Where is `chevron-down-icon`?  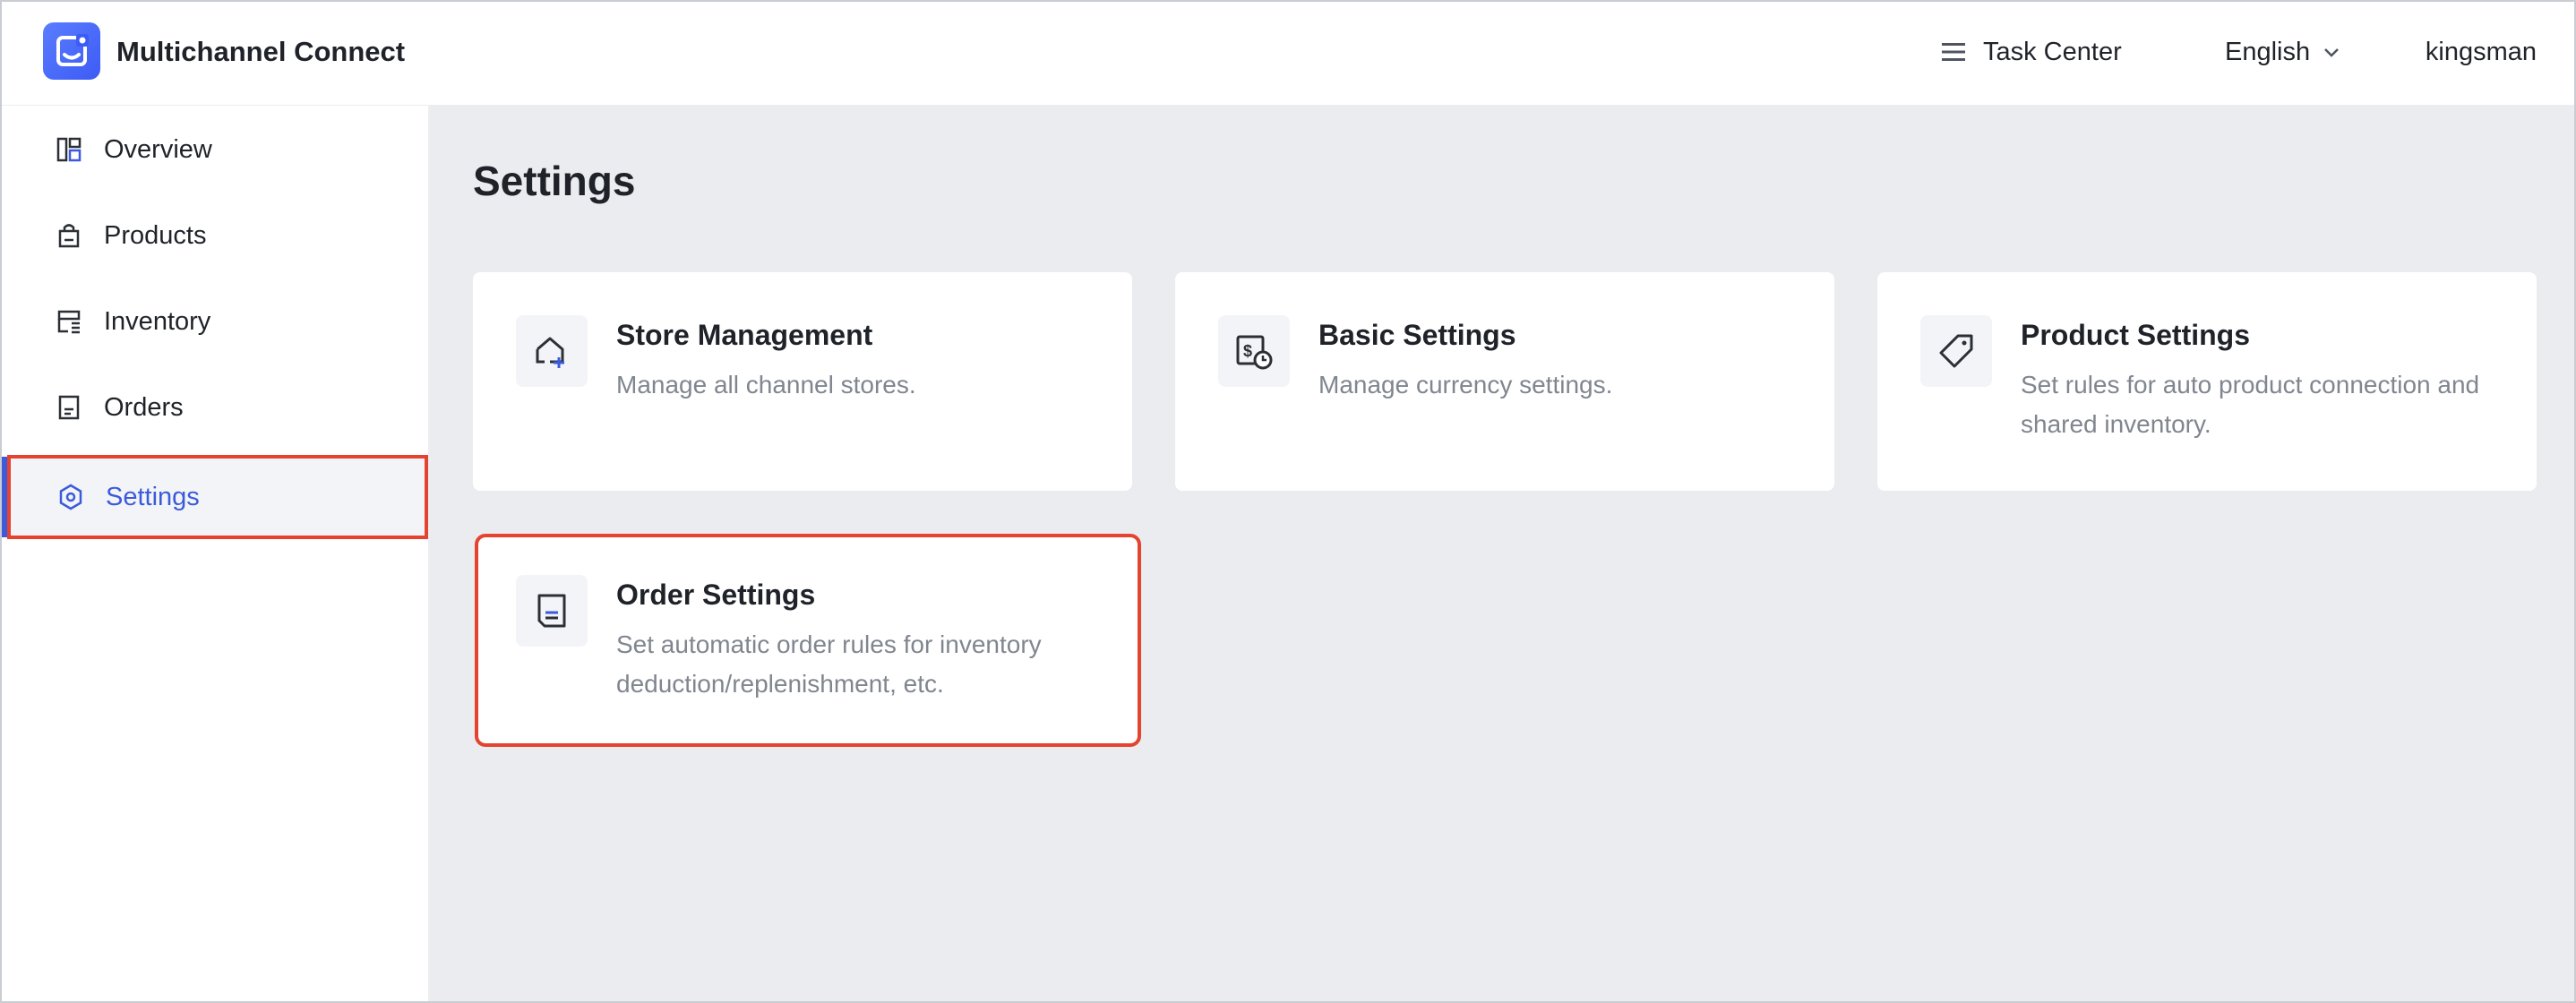
chevron-down-icon is located at coordinates (2332, 52).